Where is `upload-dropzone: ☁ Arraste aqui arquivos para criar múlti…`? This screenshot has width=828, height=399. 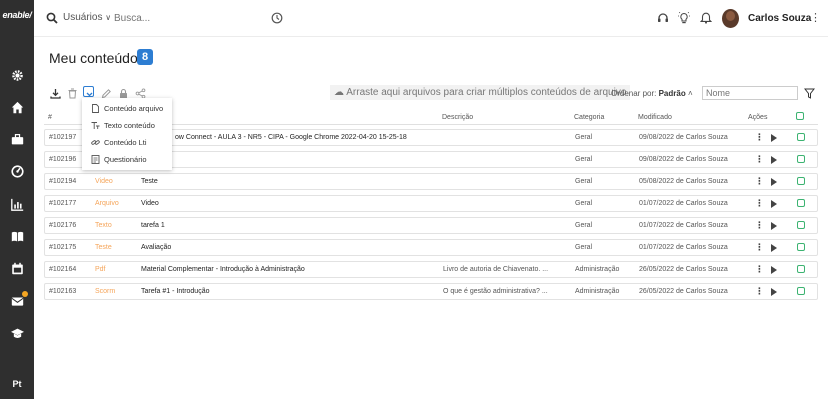
upload-dropzone: ☁ Arraste aqui arquivos para criar múlti… is located at coordinates (480, 92).